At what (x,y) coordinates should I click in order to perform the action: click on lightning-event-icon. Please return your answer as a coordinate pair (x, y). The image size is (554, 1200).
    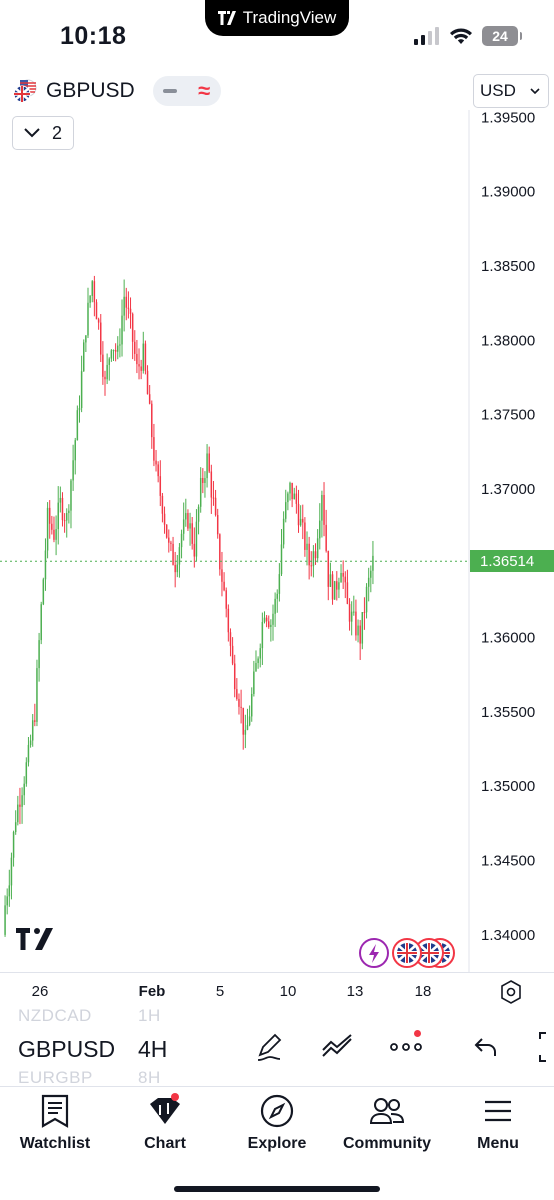
    Looking at the image, I should click on (374, 953).